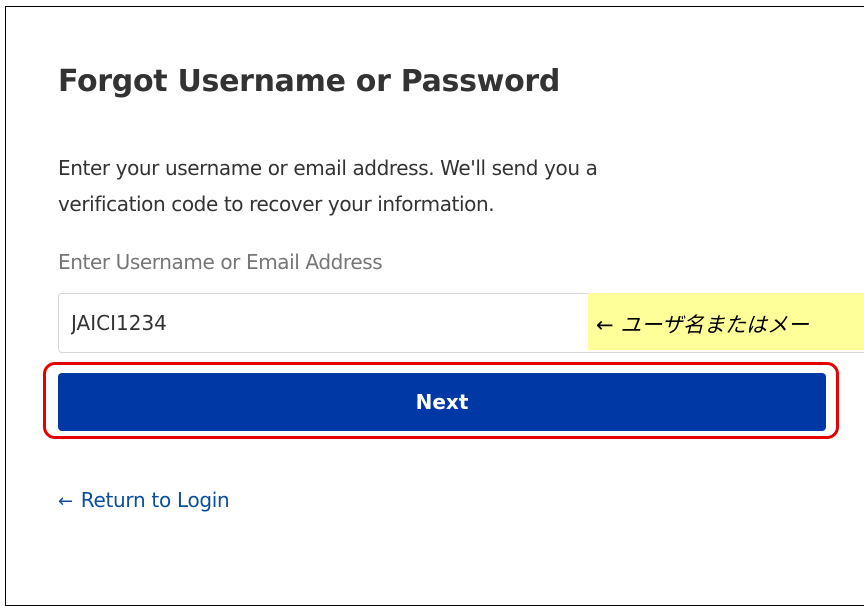 Image resolution: width=864 pixels, height=606 pixels. I want to click on next-button: Next, so click(442, 402).